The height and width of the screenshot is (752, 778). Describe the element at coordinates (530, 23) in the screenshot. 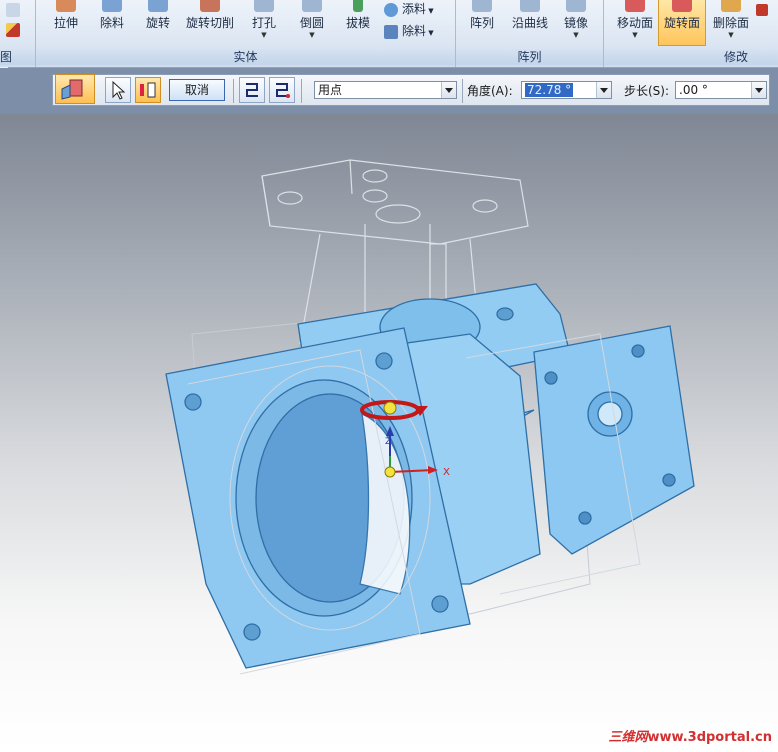

I see `pattern-along-curve-button: 沿曲线` at that location.